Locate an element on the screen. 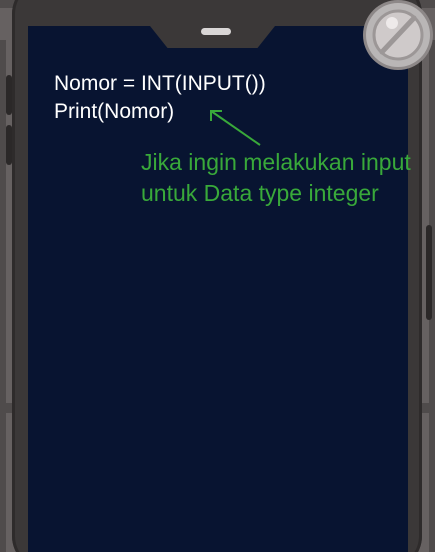 This screenshot has width=435, height=552. phone-speaker is located at coordinates (216, 31).